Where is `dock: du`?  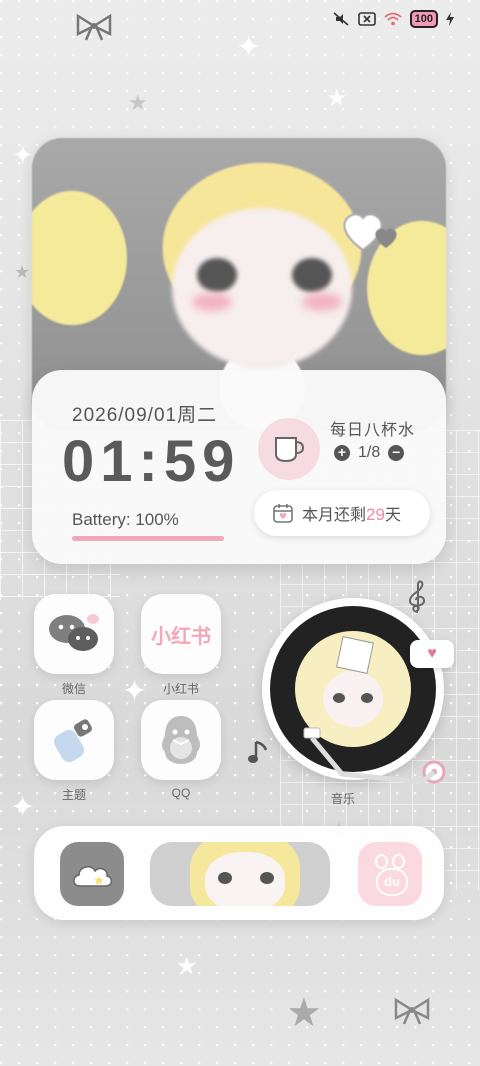 dock: du is located at coordinates (239, 873).